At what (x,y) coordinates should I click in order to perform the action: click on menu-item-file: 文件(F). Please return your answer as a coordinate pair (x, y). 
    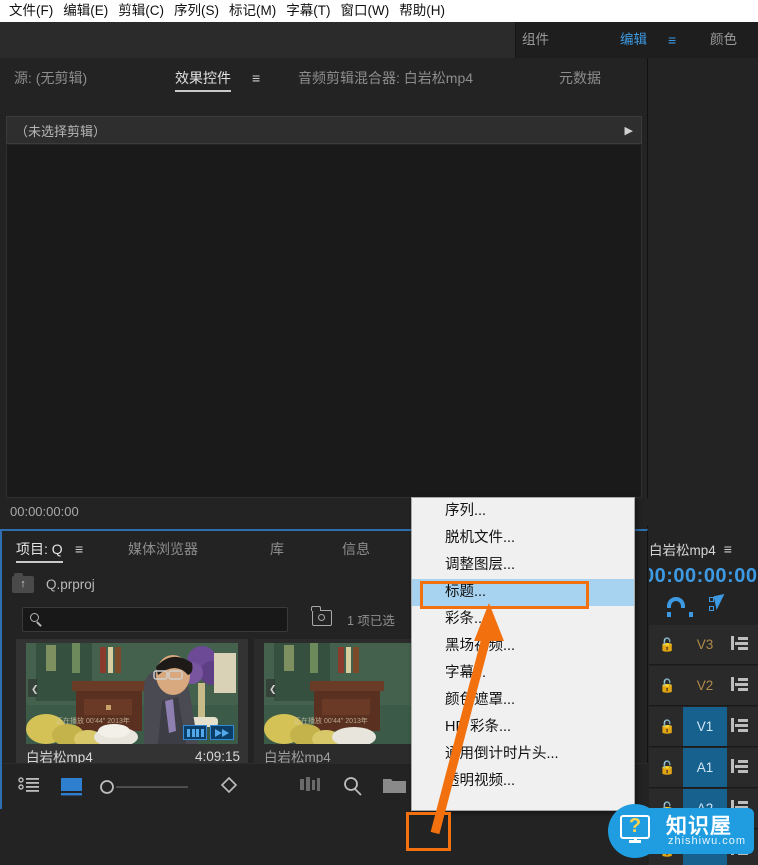
    Looking at the image, I should click on (31, 11).